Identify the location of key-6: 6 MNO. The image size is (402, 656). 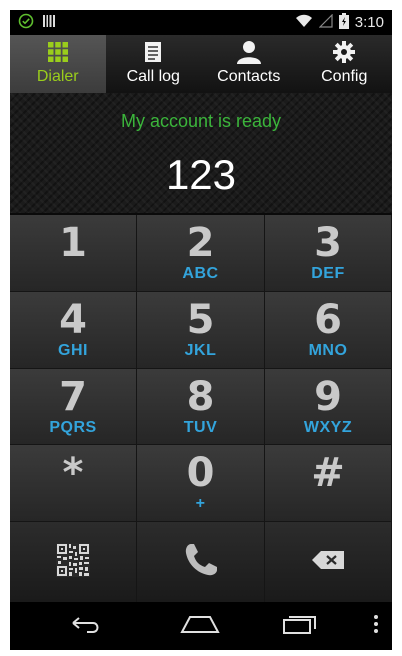
(328, 330).